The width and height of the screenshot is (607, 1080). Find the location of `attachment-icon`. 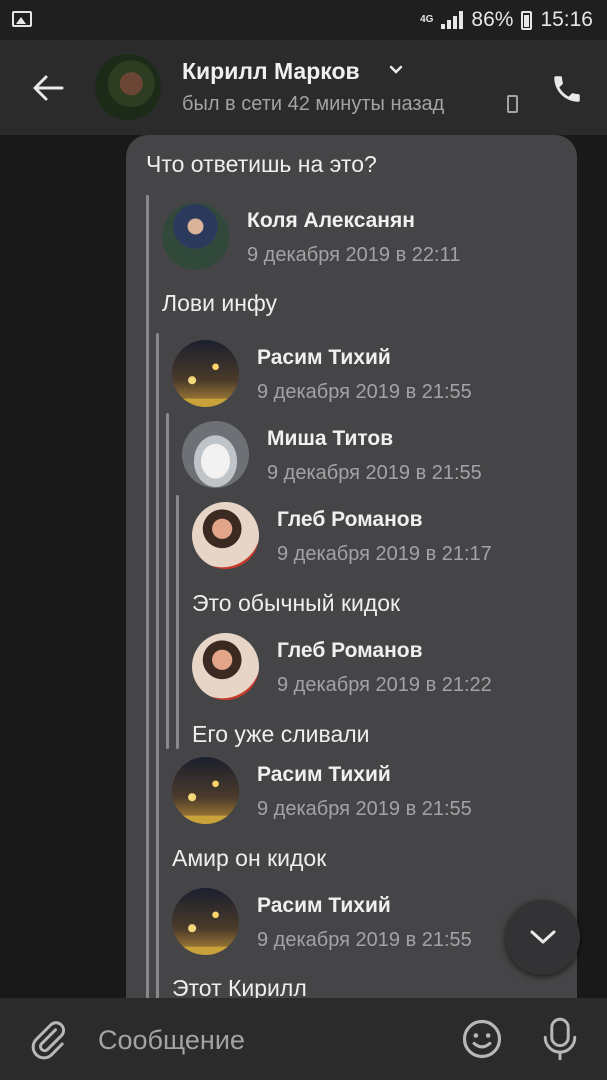

attachment-icon is located at coordinates (48, 1039).